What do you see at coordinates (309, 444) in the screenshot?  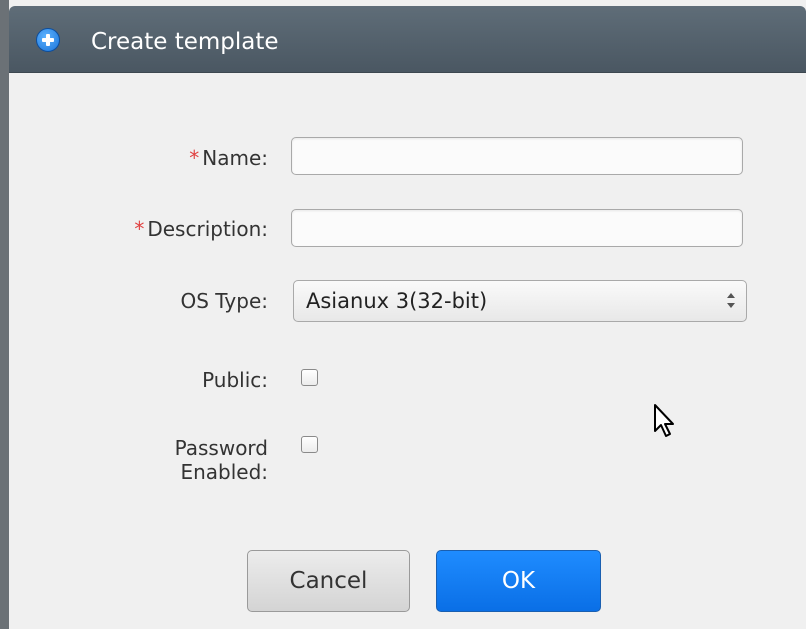 I see `password-enabled-checkbox` at bounding box center [309, 444].